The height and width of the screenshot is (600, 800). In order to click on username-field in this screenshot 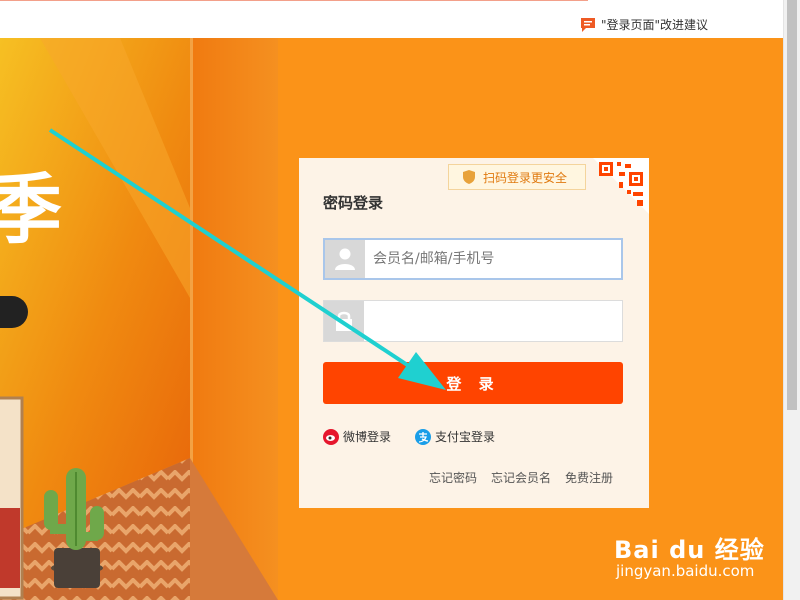, I will do `click(473, 259)`.